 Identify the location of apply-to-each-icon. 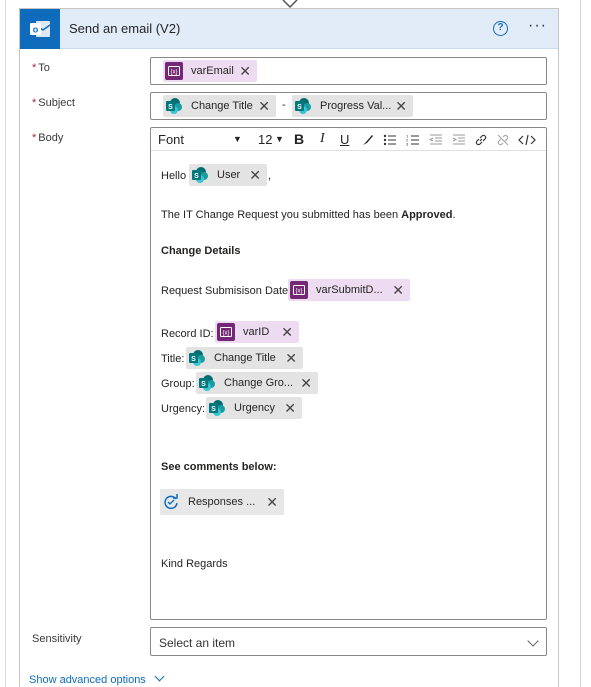
(171, 502).